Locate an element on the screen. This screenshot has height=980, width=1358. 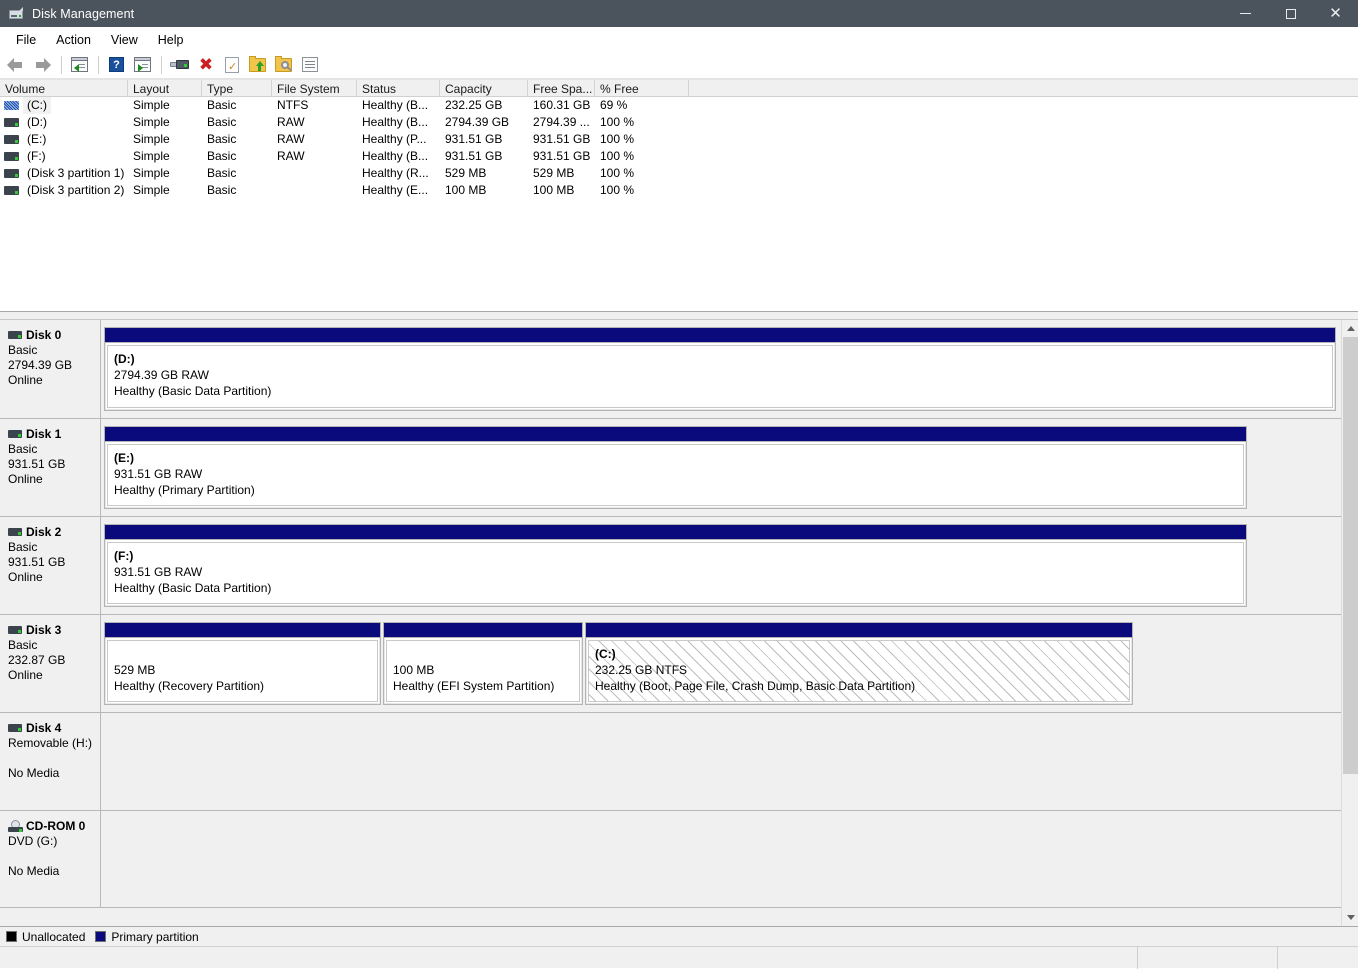
pane-splitter is located at coordinates (679, 315).